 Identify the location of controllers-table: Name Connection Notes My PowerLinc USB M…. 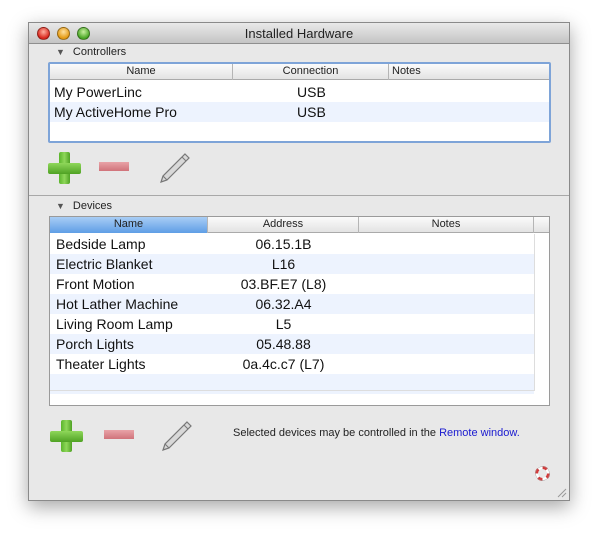
(299, 102).